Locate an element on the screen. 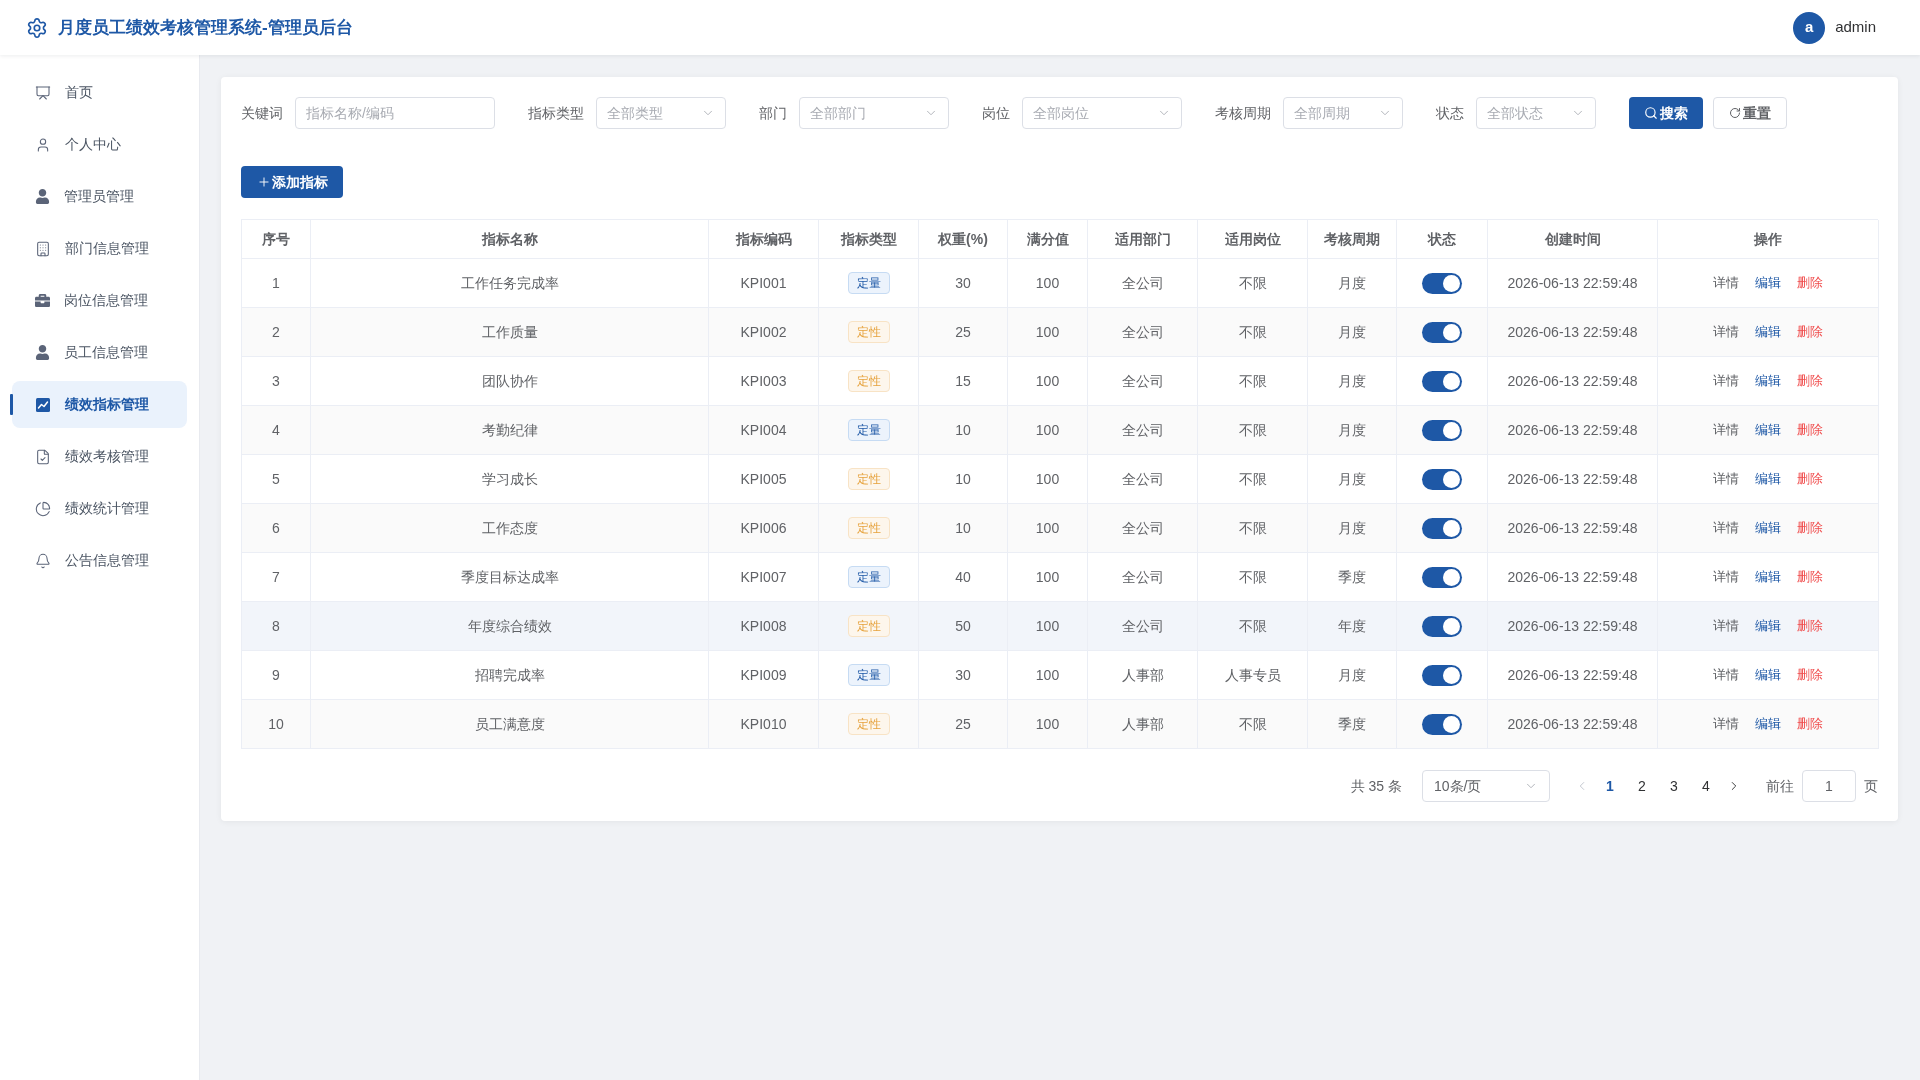 Image resolution: width=1920 pixels, height=1080 pixels. app-title: 月度员工绩效考核管理系统-管理员后台 is located at coordinates (205, 27).